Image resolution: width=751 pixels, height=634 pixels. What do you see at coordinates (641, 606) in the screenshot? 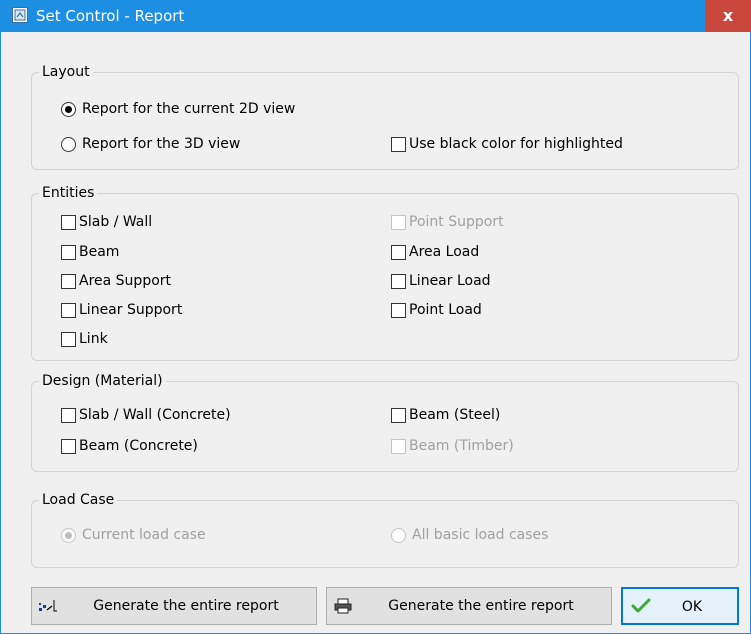
I see `checkmark-icon` at bounding box center [641, 606].